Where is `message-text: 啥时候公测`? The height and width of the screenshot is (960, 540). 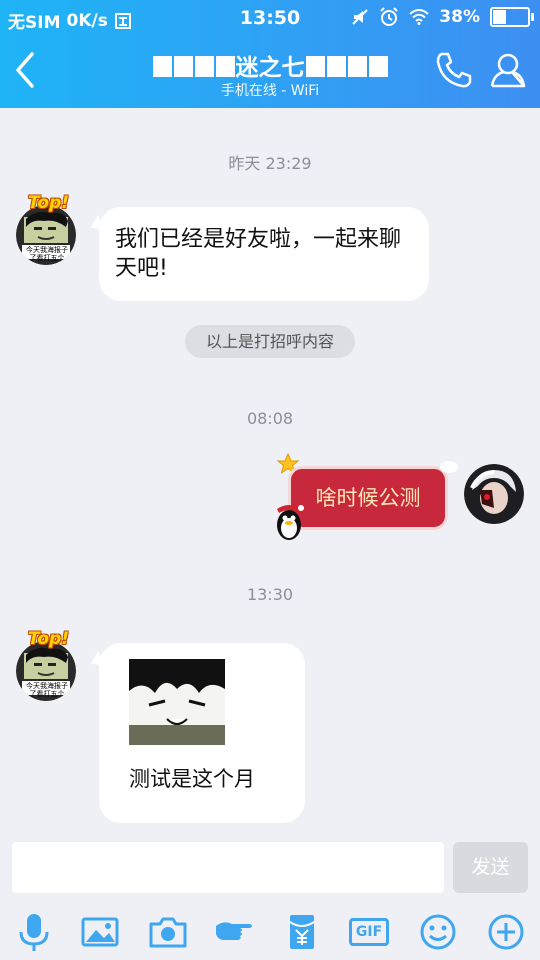
message-text: 啥时候公测 is located at coordinates (368, 498).